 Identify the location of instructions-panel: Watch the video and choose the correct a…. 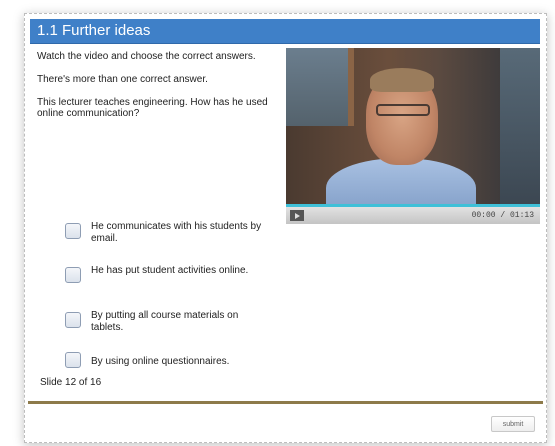
(154, 91).